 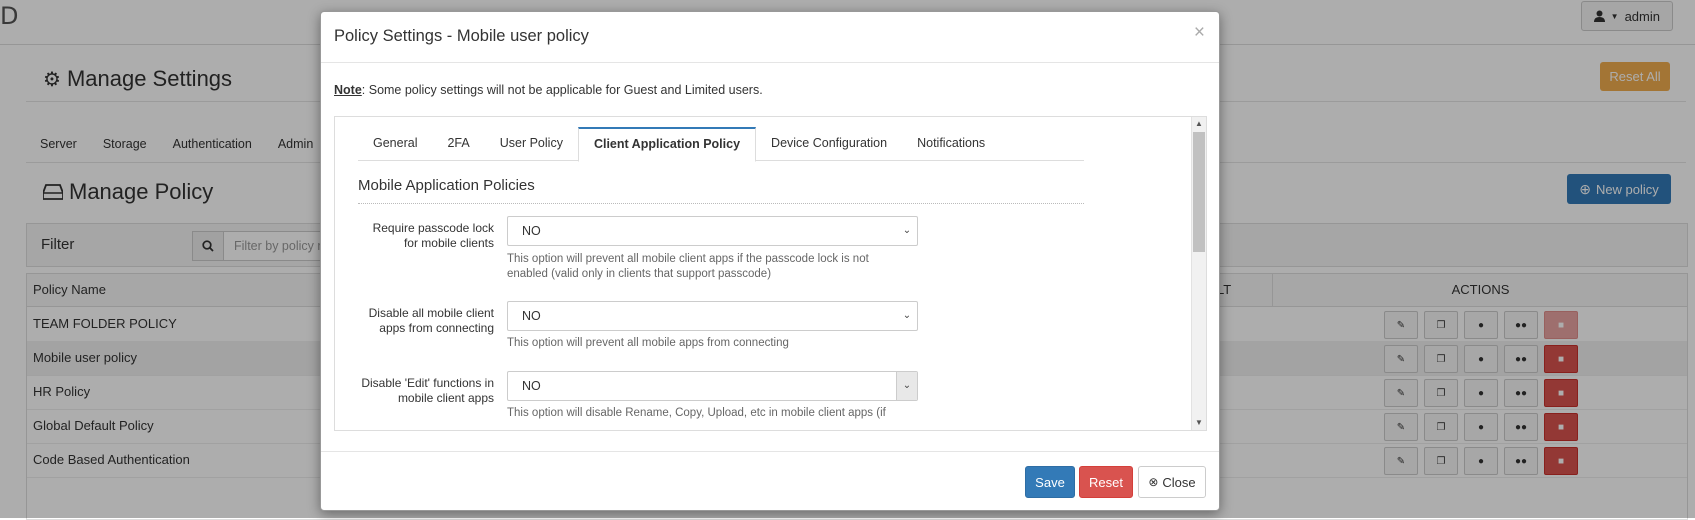 I want to click on modal-title: Policy Settings - Mobile user policy, so click(x=461, y=36).